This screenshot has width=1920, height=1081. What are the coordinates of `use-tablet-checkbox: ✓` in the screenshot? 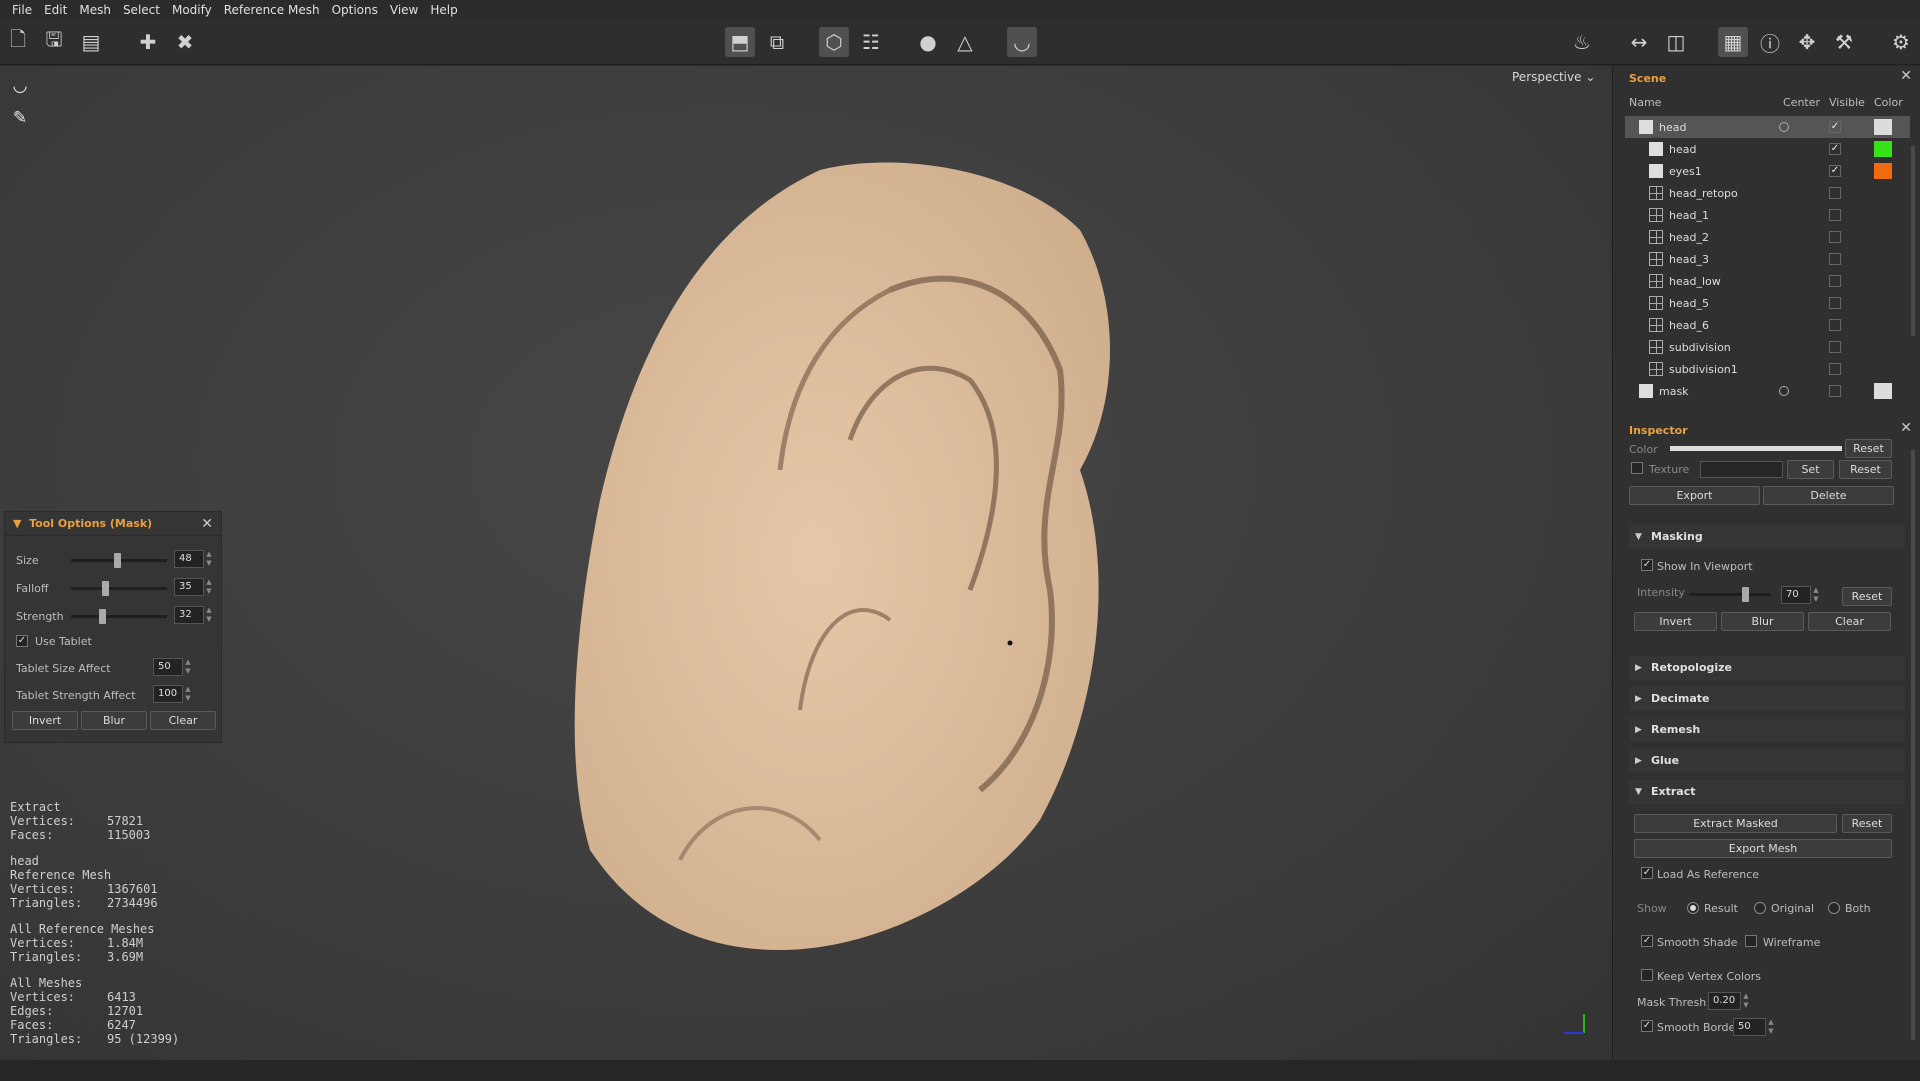 It's located at (22, 641).